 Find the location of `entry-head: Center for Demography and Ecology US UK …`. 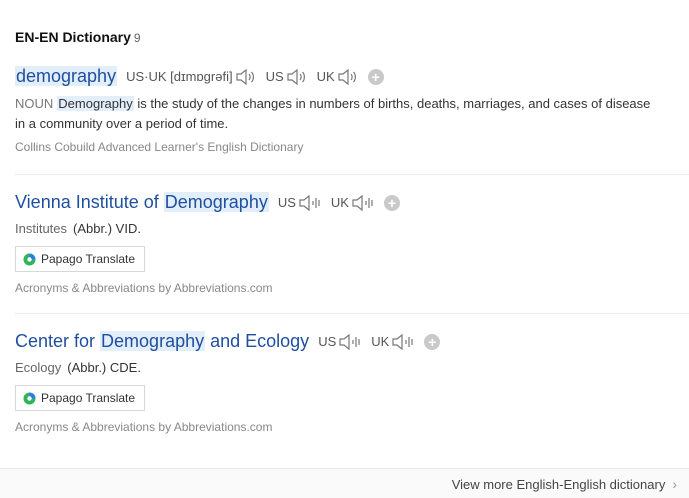

entry-head: Center for Demography and Ecology US UK … is located at coordinates (352, 341).